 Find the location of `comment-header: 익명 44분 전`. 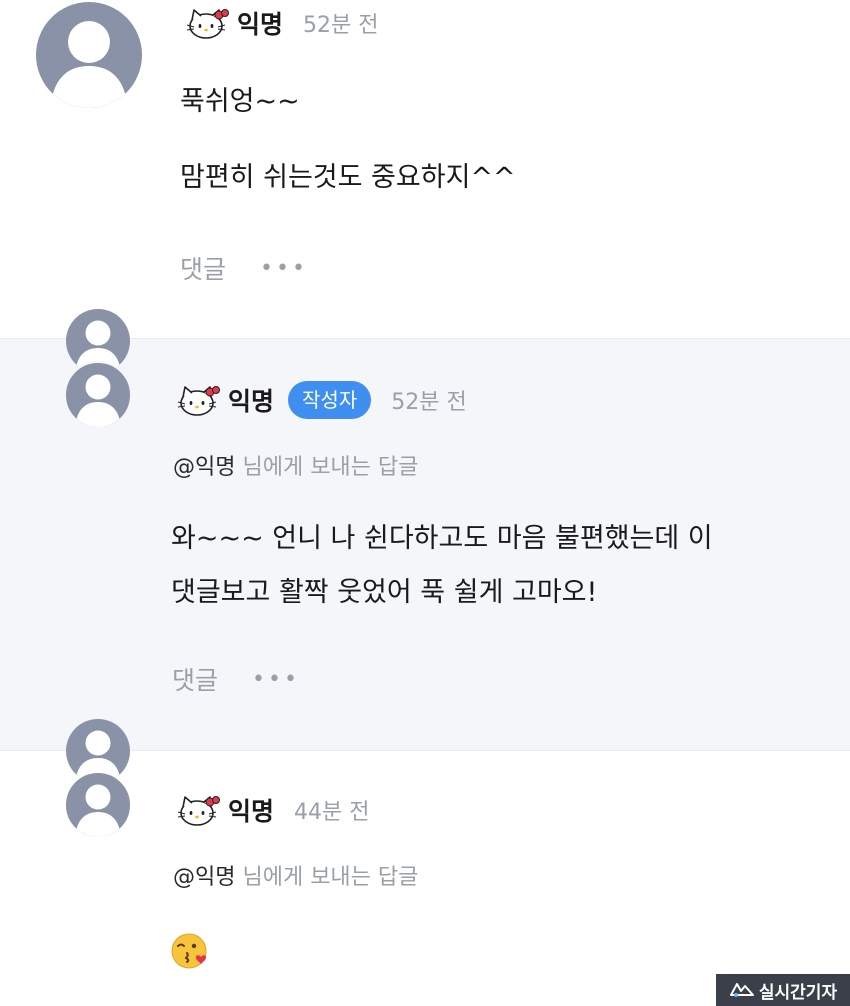

comment-header: 익명 44분 전 is located at coordinates (272, 810).